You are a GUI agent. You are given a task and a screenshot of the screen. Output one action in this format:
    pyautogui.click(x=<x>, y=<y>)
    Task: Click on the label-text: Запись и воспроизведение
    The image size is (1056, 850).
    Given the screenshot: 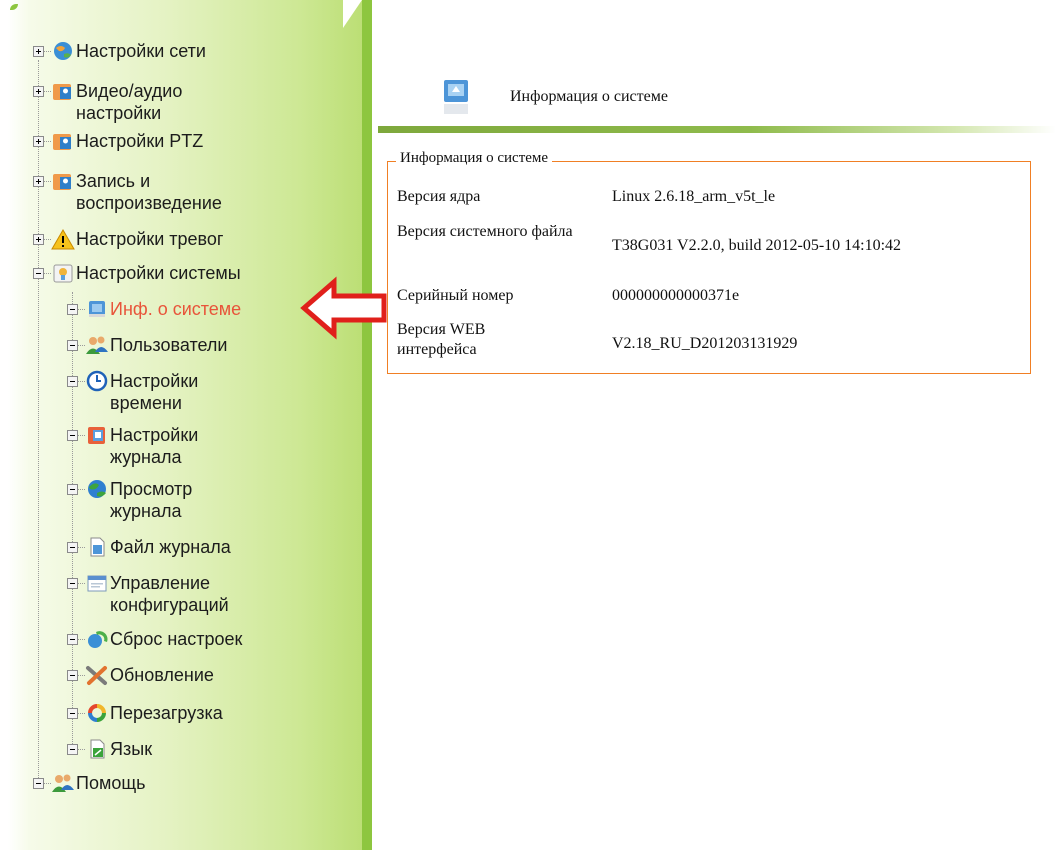 What is the action you would take?
    pyautogui.click(x=149, y=192)
    